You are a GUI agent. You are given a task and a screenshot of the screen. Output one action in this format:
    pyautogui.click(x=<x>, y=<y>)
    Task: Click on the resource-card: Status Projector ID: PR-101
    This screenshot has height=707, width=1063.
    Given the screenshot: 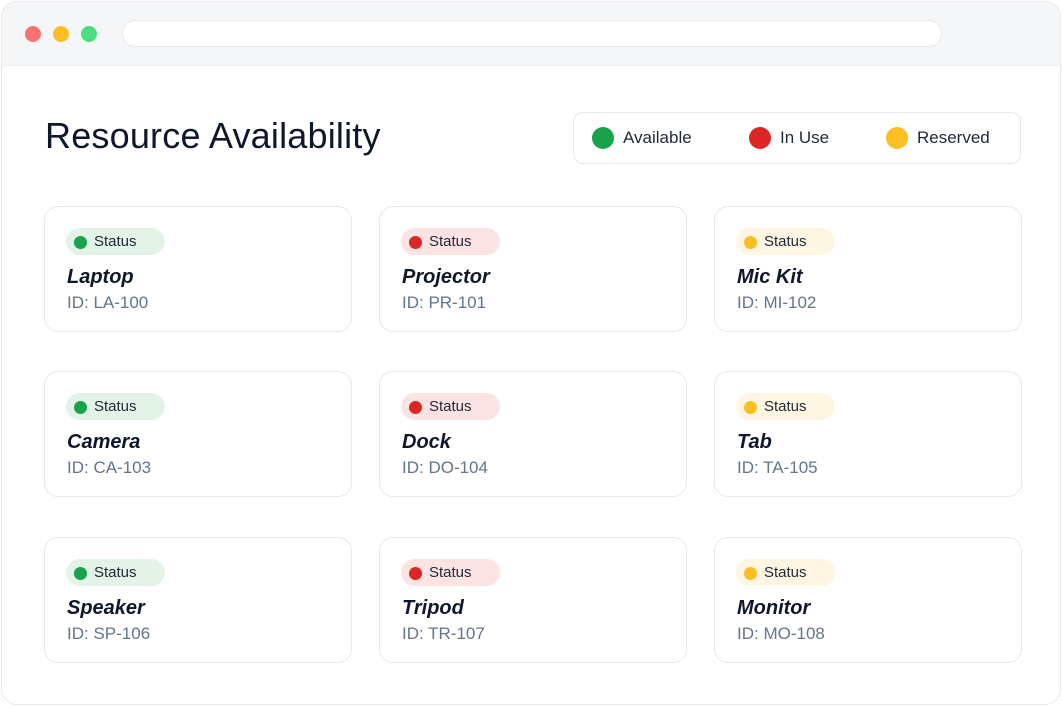 What is the action you would take?
    pyautogui.click(x=533, y=269)
    